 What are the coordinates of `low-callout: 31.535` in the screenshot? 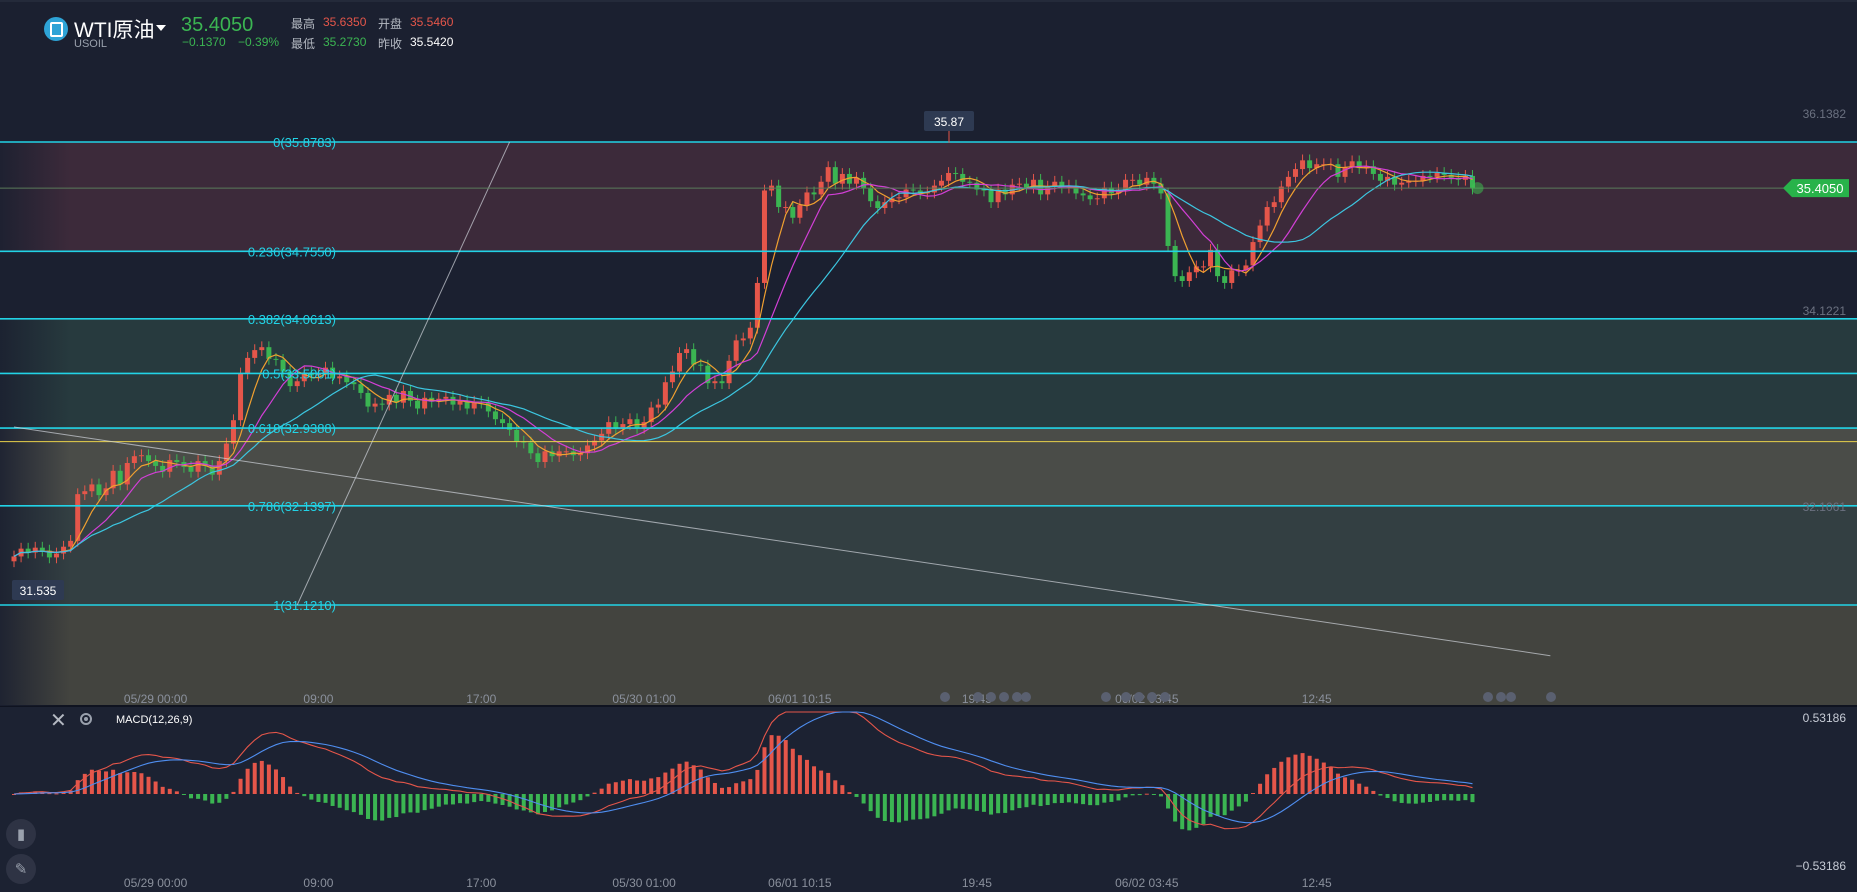 It's located at (38, 591).